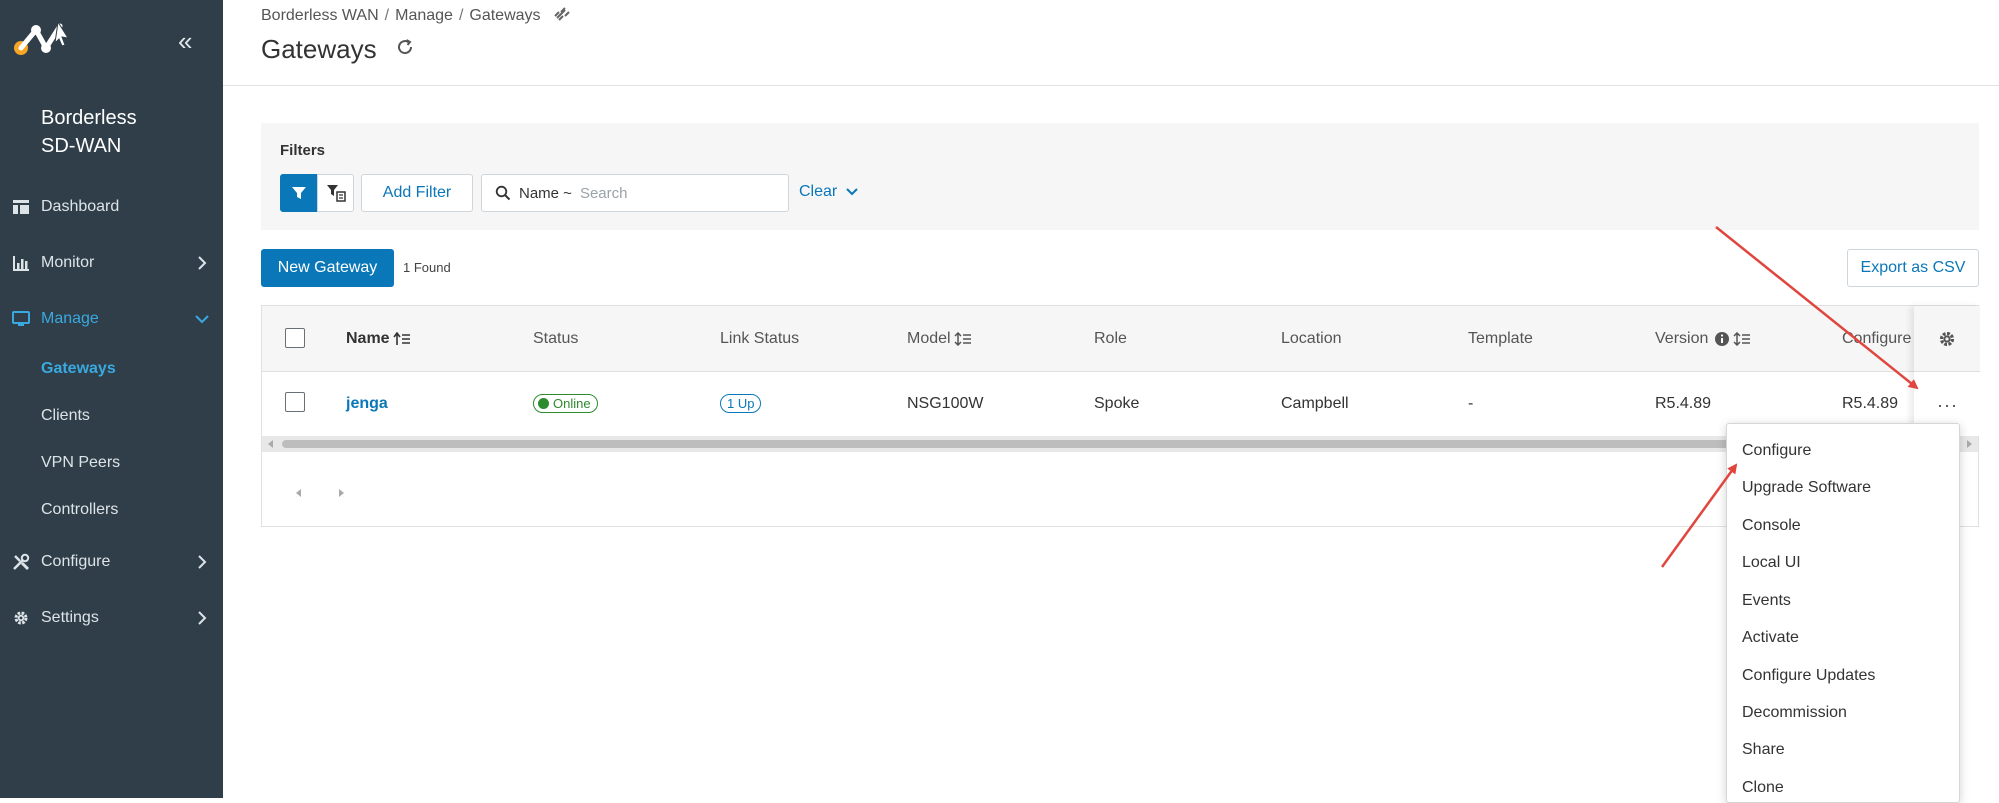 The height and width of the screenshot is (803, 1999). I want to click on column-header-label: Version, so click(1682, 338).